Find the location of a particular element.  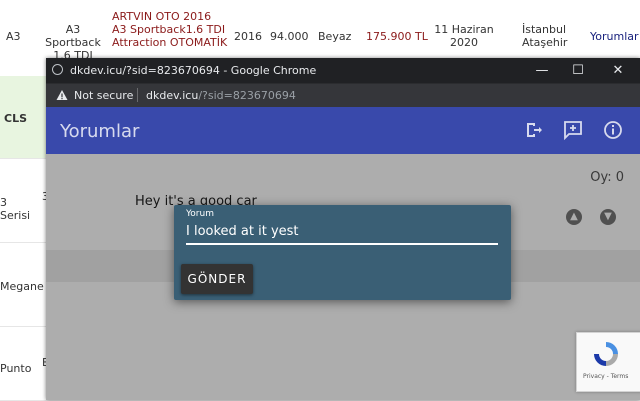

maximize-button: ☐ is located at coordinates (578, 70).